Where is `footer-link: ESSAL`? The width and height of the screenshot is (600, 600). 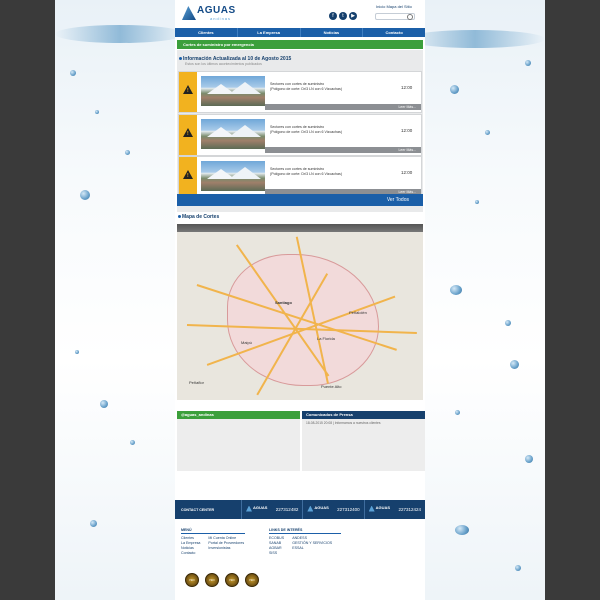 footer-link: ESSAL is located at coordinates (312, 548).